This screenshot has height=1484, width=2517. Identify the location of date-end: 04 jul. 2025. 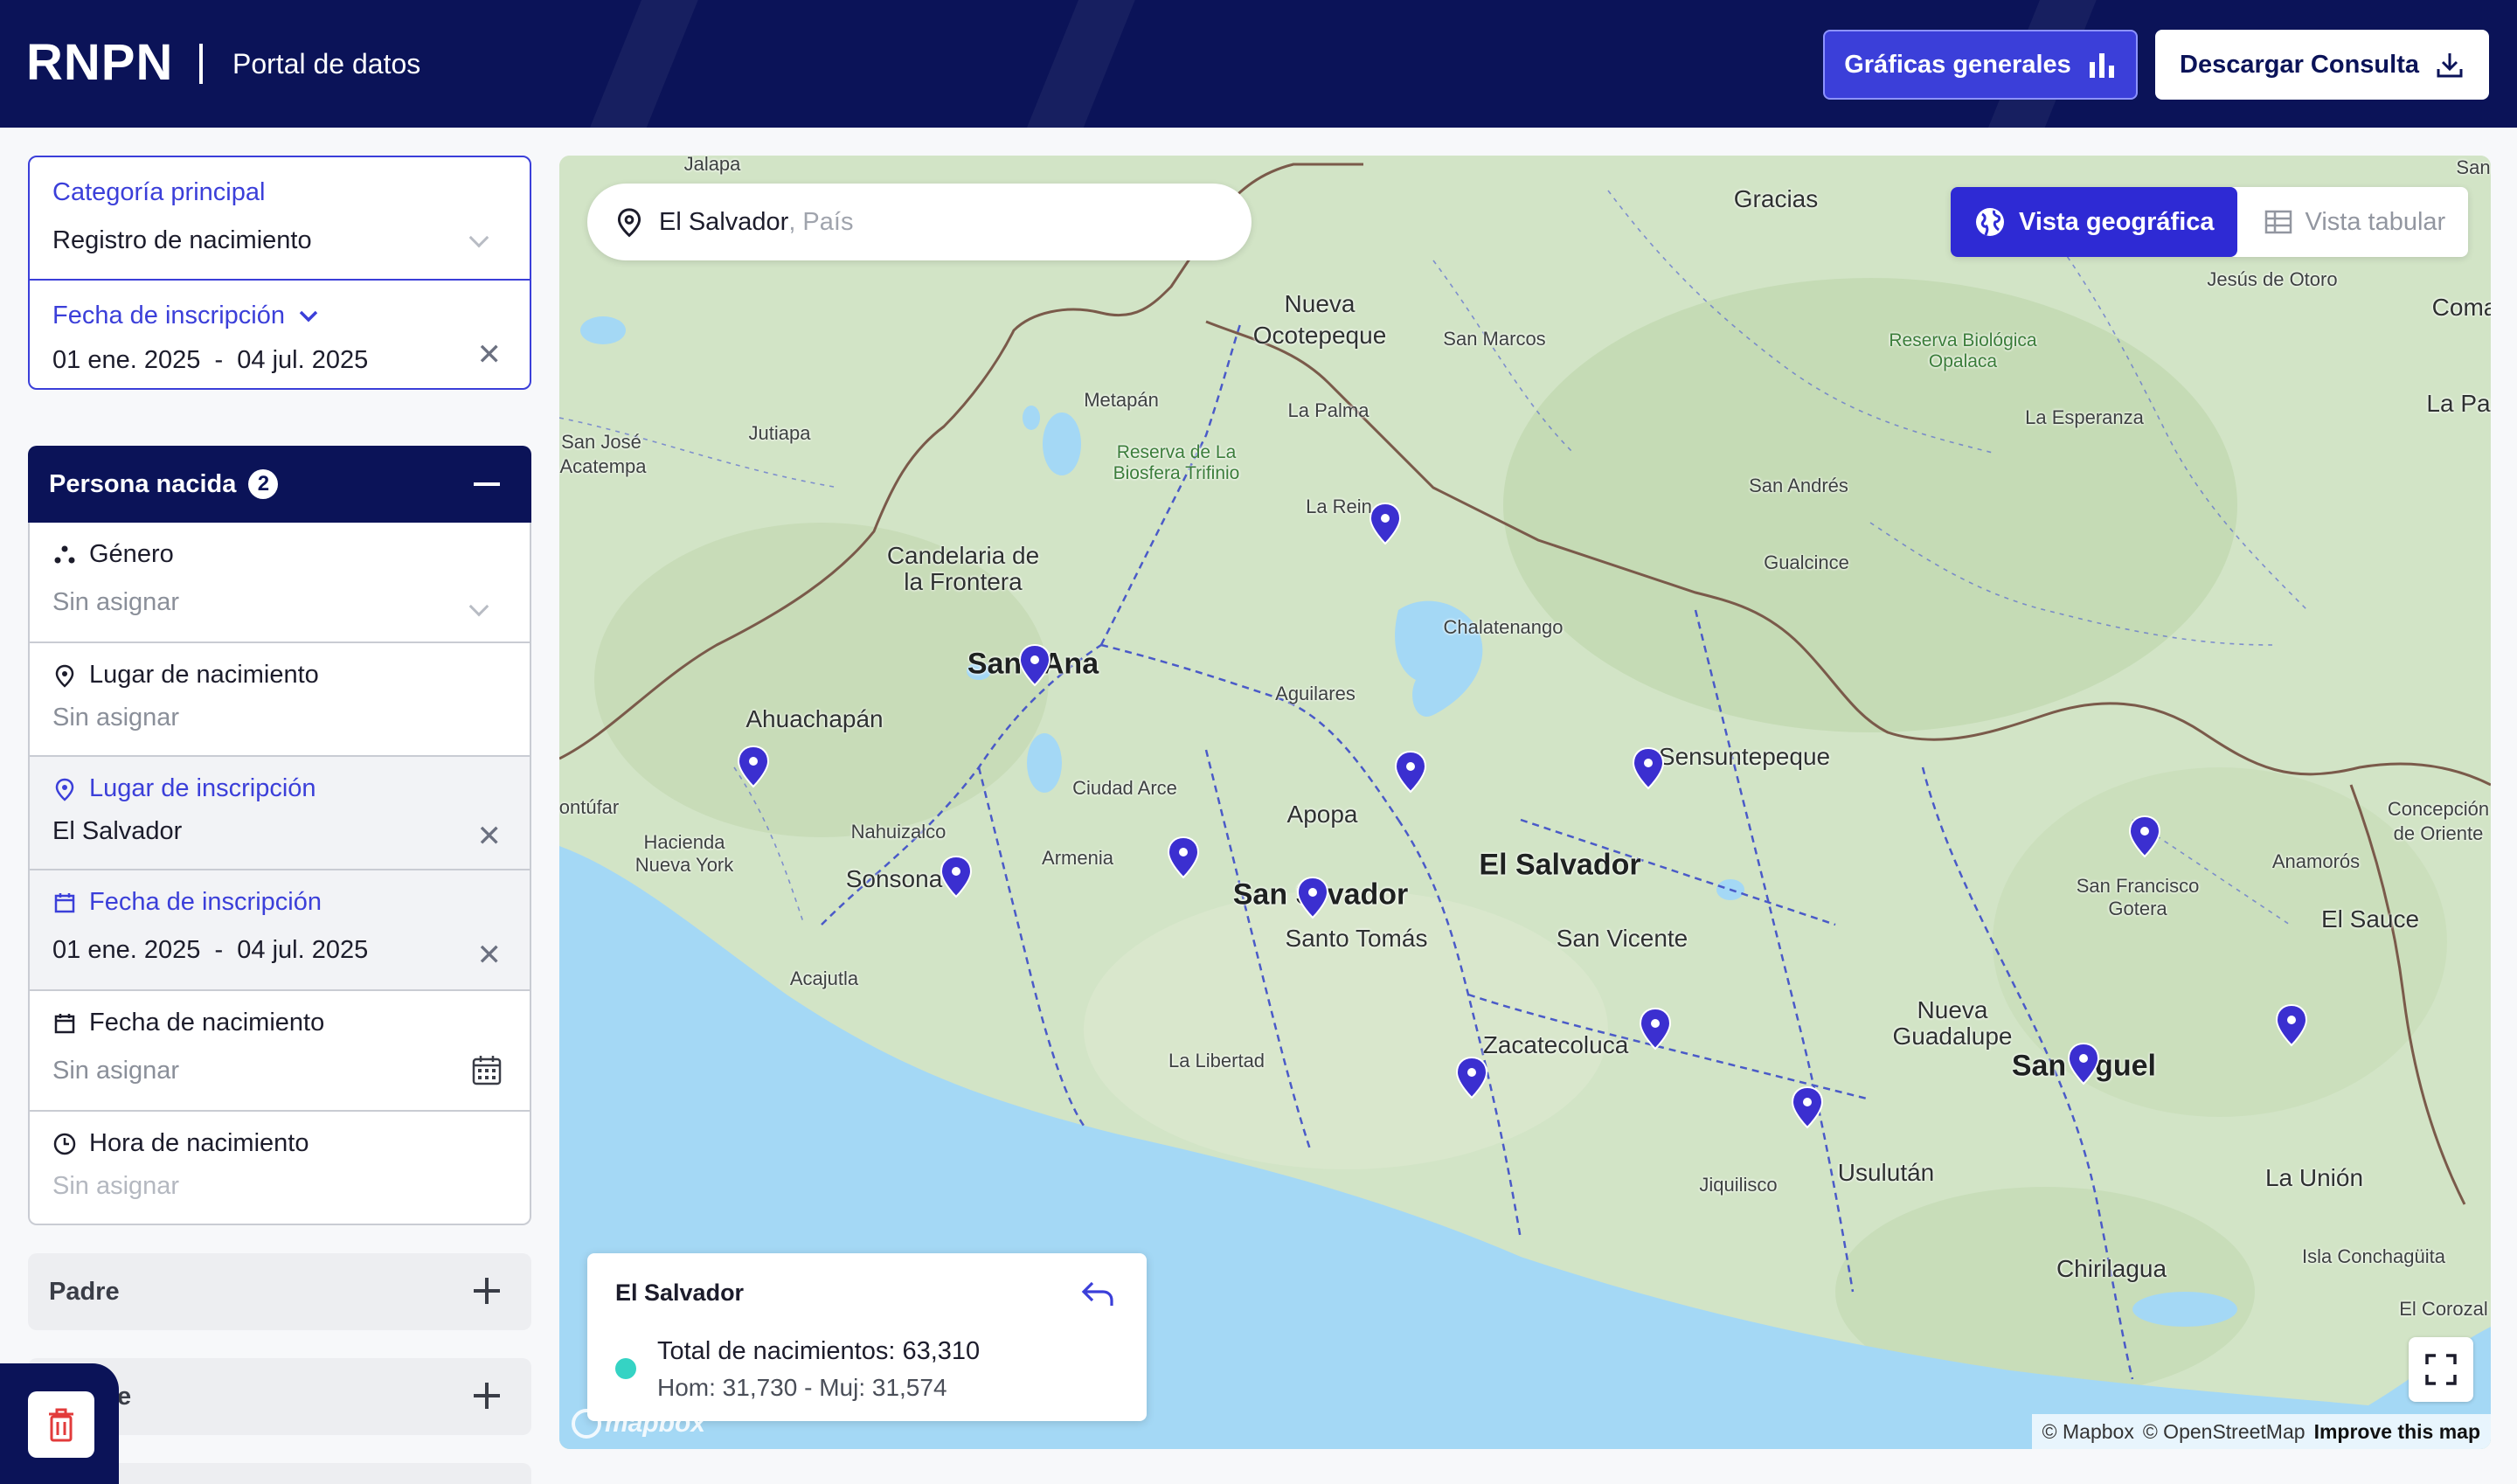
(303, 360).